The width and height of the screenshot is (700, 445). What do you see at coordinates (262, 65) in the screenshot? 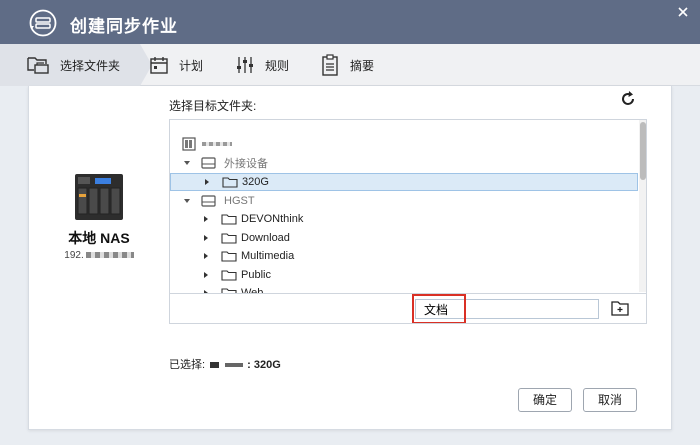
I see `step-rules: 规则` at bounding box center [262, 65].